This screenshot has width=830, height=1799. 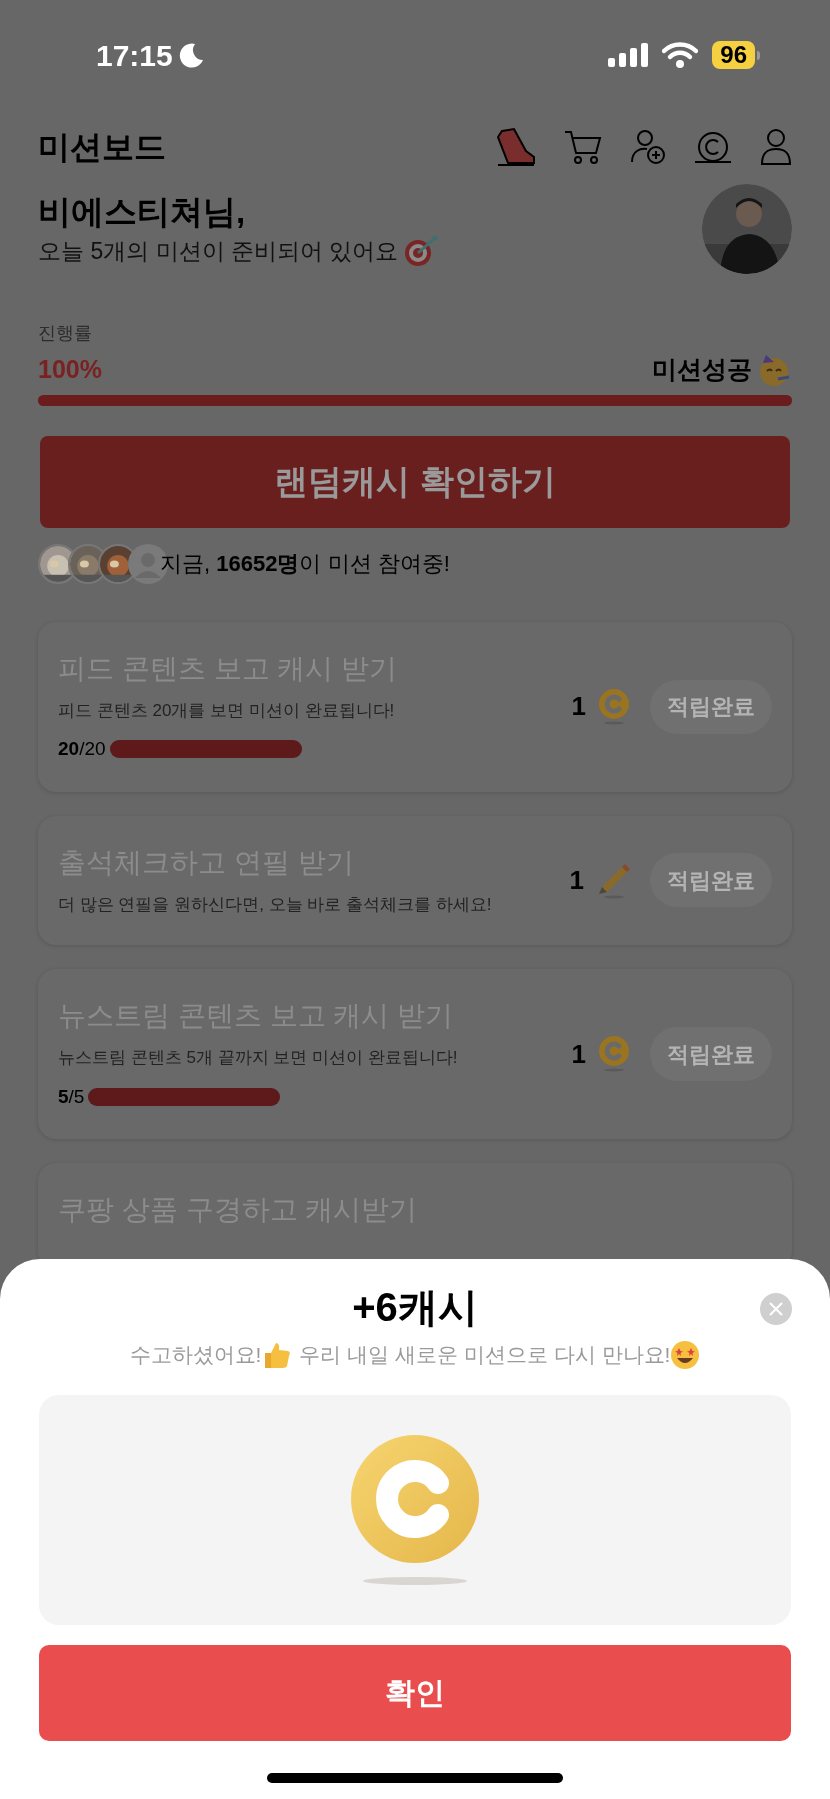 I want to click on page-title: 미션보드, so click(x=102, y=147).